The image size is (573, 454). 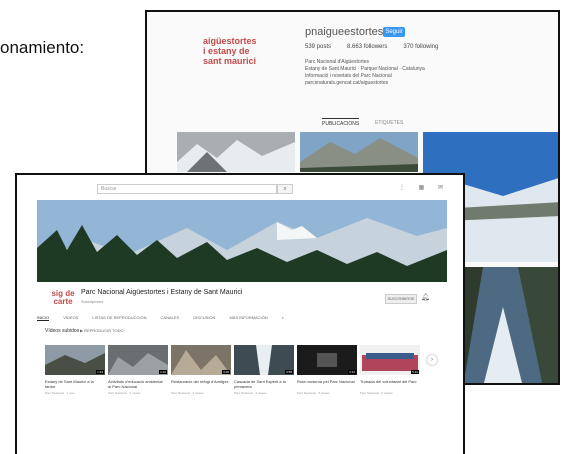 I want to click on tab-about: MÁS INFORMACIÓN, so click(x=248, y=318).